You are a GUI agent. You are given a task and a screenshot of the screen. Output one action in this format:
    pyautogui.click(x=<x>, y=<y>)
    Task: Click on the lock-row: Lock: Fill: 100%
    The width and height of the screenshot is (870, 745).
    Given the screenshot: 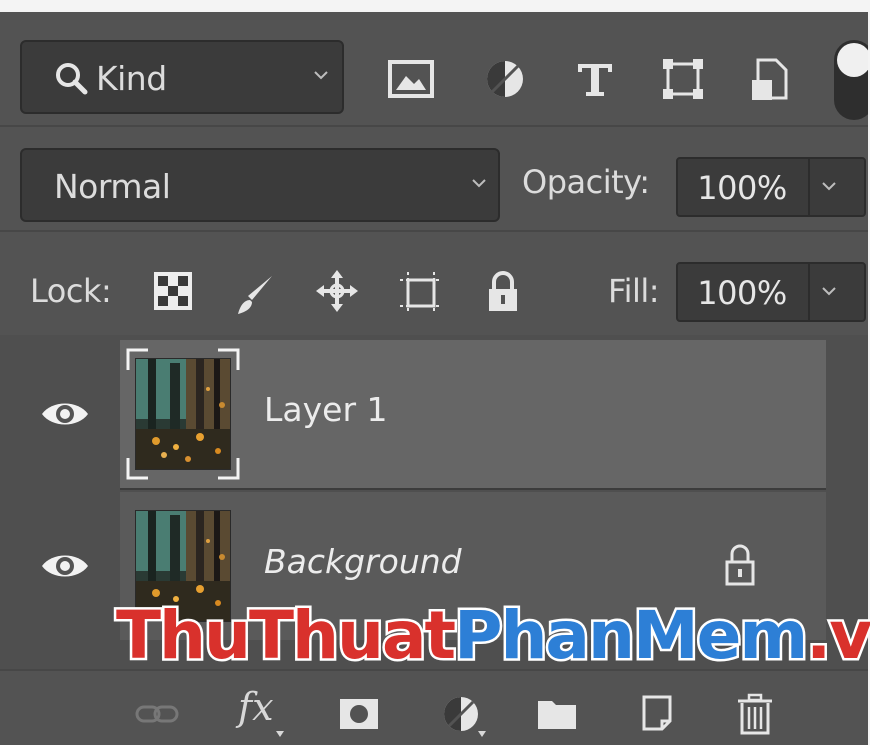 What is the action you would take?
    pyautogui.click(x=434, y=283)
    